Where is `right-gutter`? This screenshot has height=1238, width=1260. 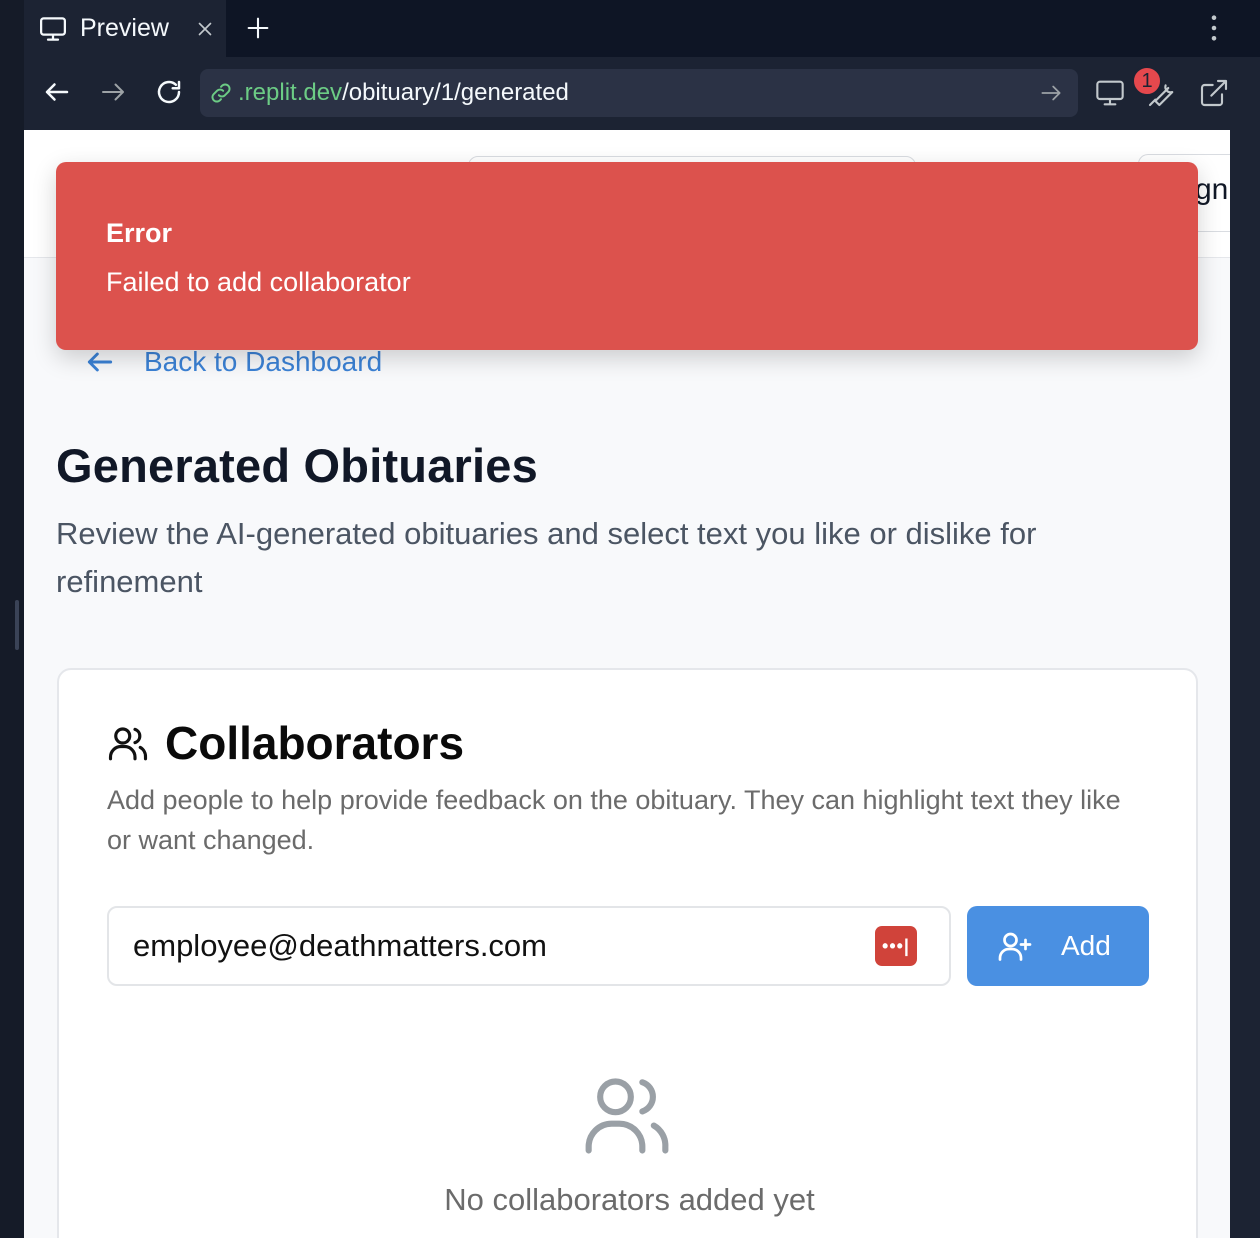 right-gutter is located at coordinates (1245, 684).